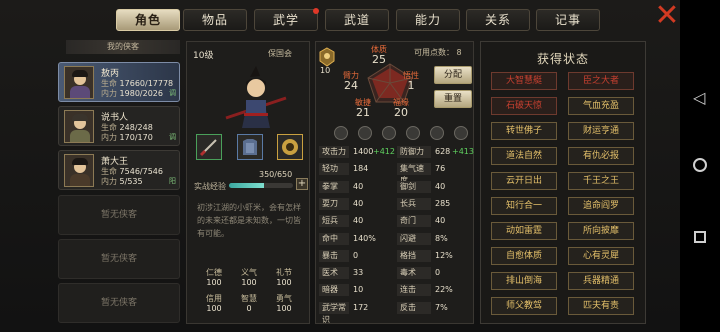 Image resolution: width=720 pixels, height=332 pixels. I want to click on stat-value: 172, so click(361, 307).